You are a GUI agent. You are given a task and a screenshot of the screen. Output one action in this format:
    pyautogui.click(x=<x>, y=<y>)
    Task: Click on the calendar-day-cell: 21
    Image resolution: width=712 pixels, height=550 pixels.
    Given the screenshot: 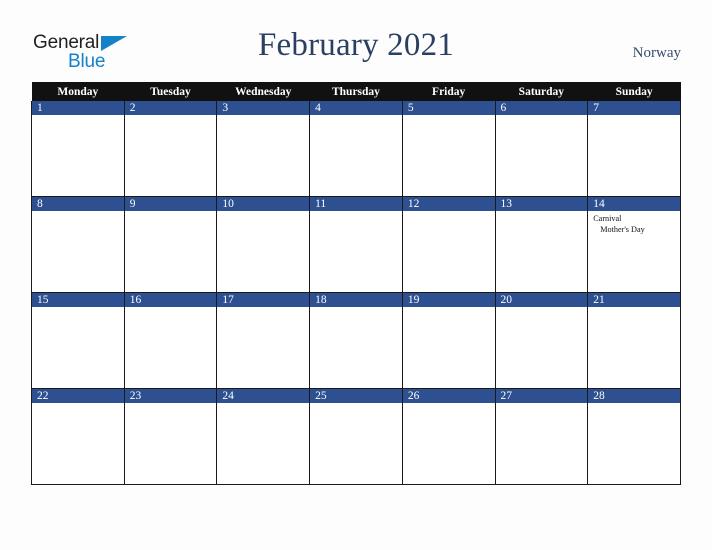 What is the action you would take?
    pyautogui.click(x=634, y=340)
    